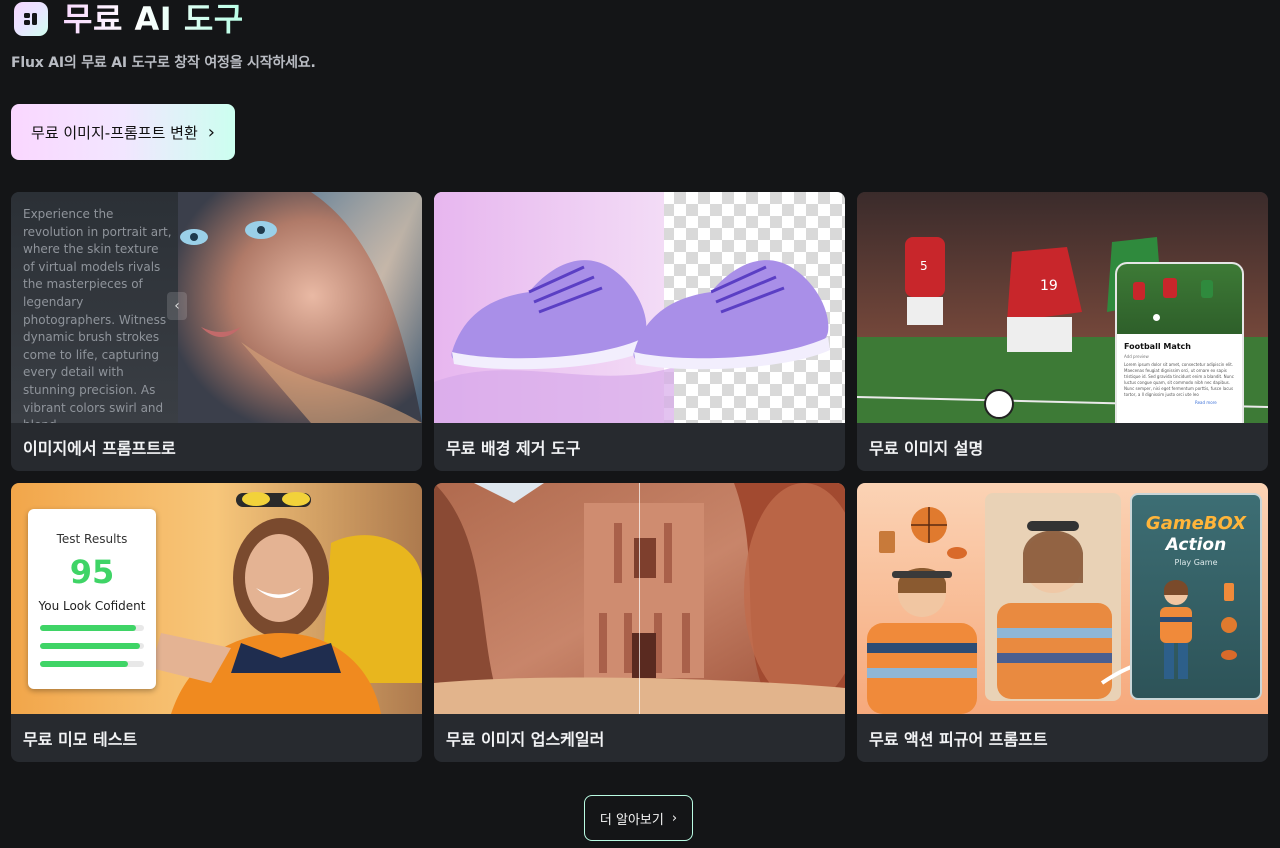  I want to click on gamebox-package: GameBOX Action Play Game, so click(1196, 596).